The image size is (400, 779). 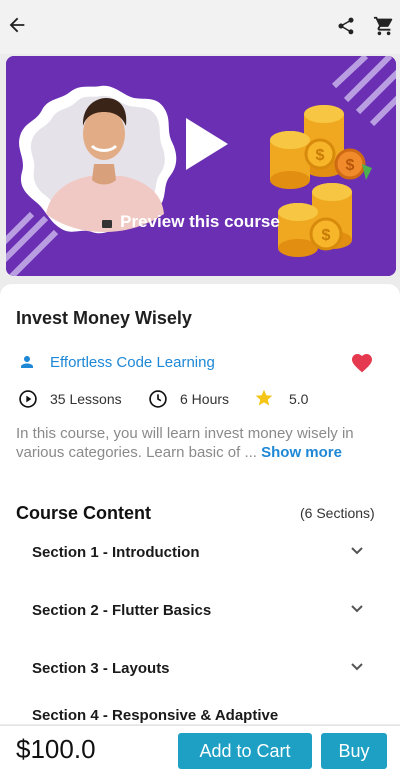 What do you see at coordinates (200, 27) in the screenshot?
I see `top-app-bar` at bounding box center [200, 27].